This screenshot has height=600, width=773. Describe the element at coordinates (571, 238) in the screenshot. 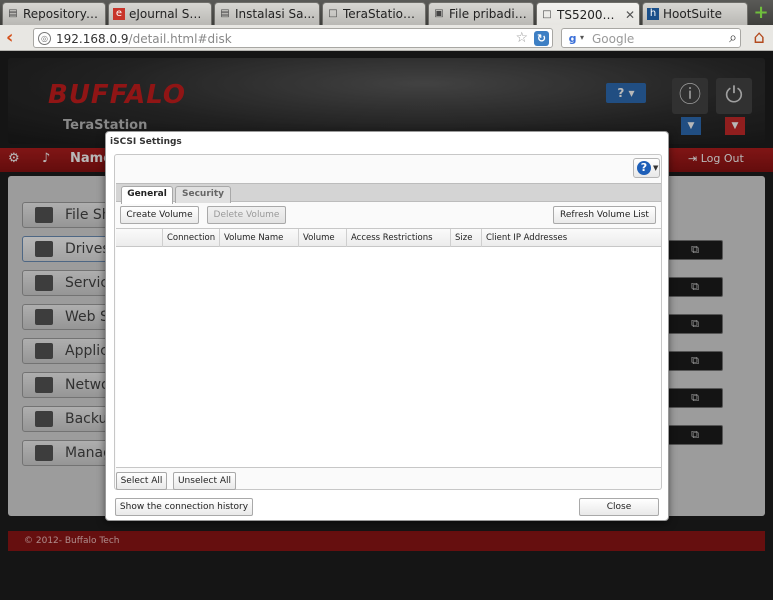

I see `column-header-client-ip-addresses: Client IP Addresses` at that location.